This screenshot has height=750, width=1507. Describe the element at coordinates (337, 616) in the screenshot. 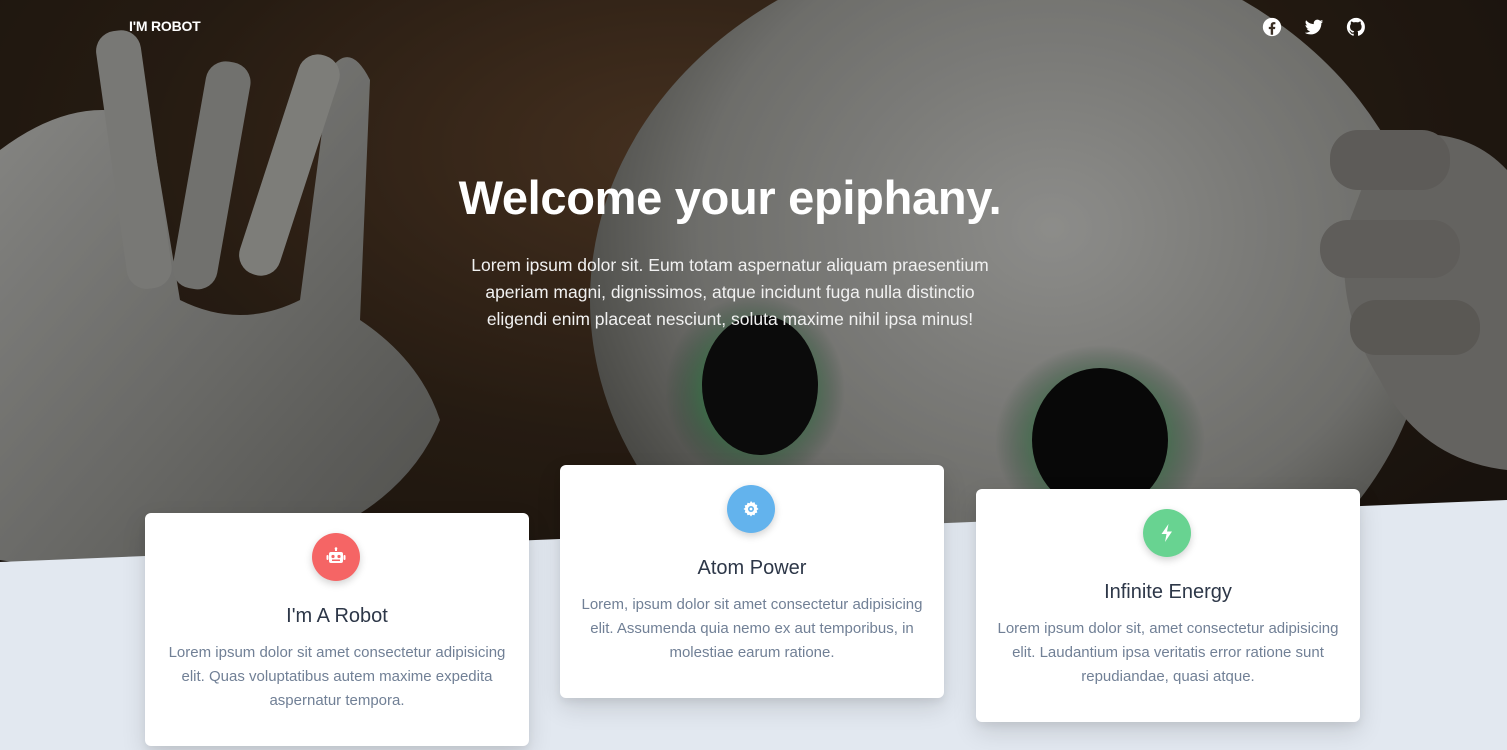

I see `feature-title: I'm A Robot` at that location.